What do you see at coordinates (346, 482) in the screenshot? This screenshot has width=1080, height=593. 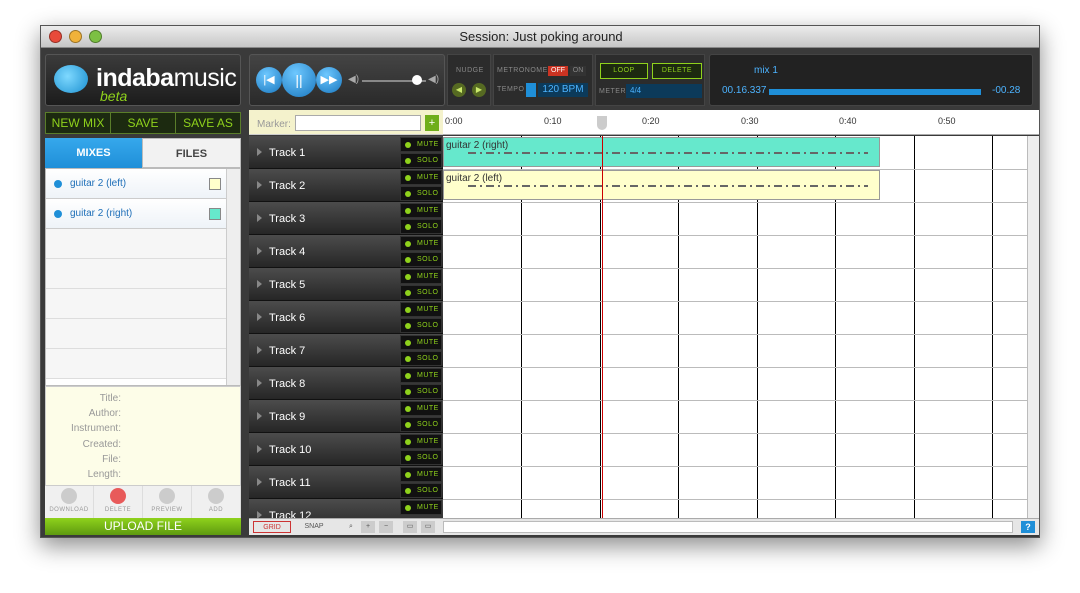 I see `track-header: Track 11 MUTE SOLO` at bounding box center [346, 482].